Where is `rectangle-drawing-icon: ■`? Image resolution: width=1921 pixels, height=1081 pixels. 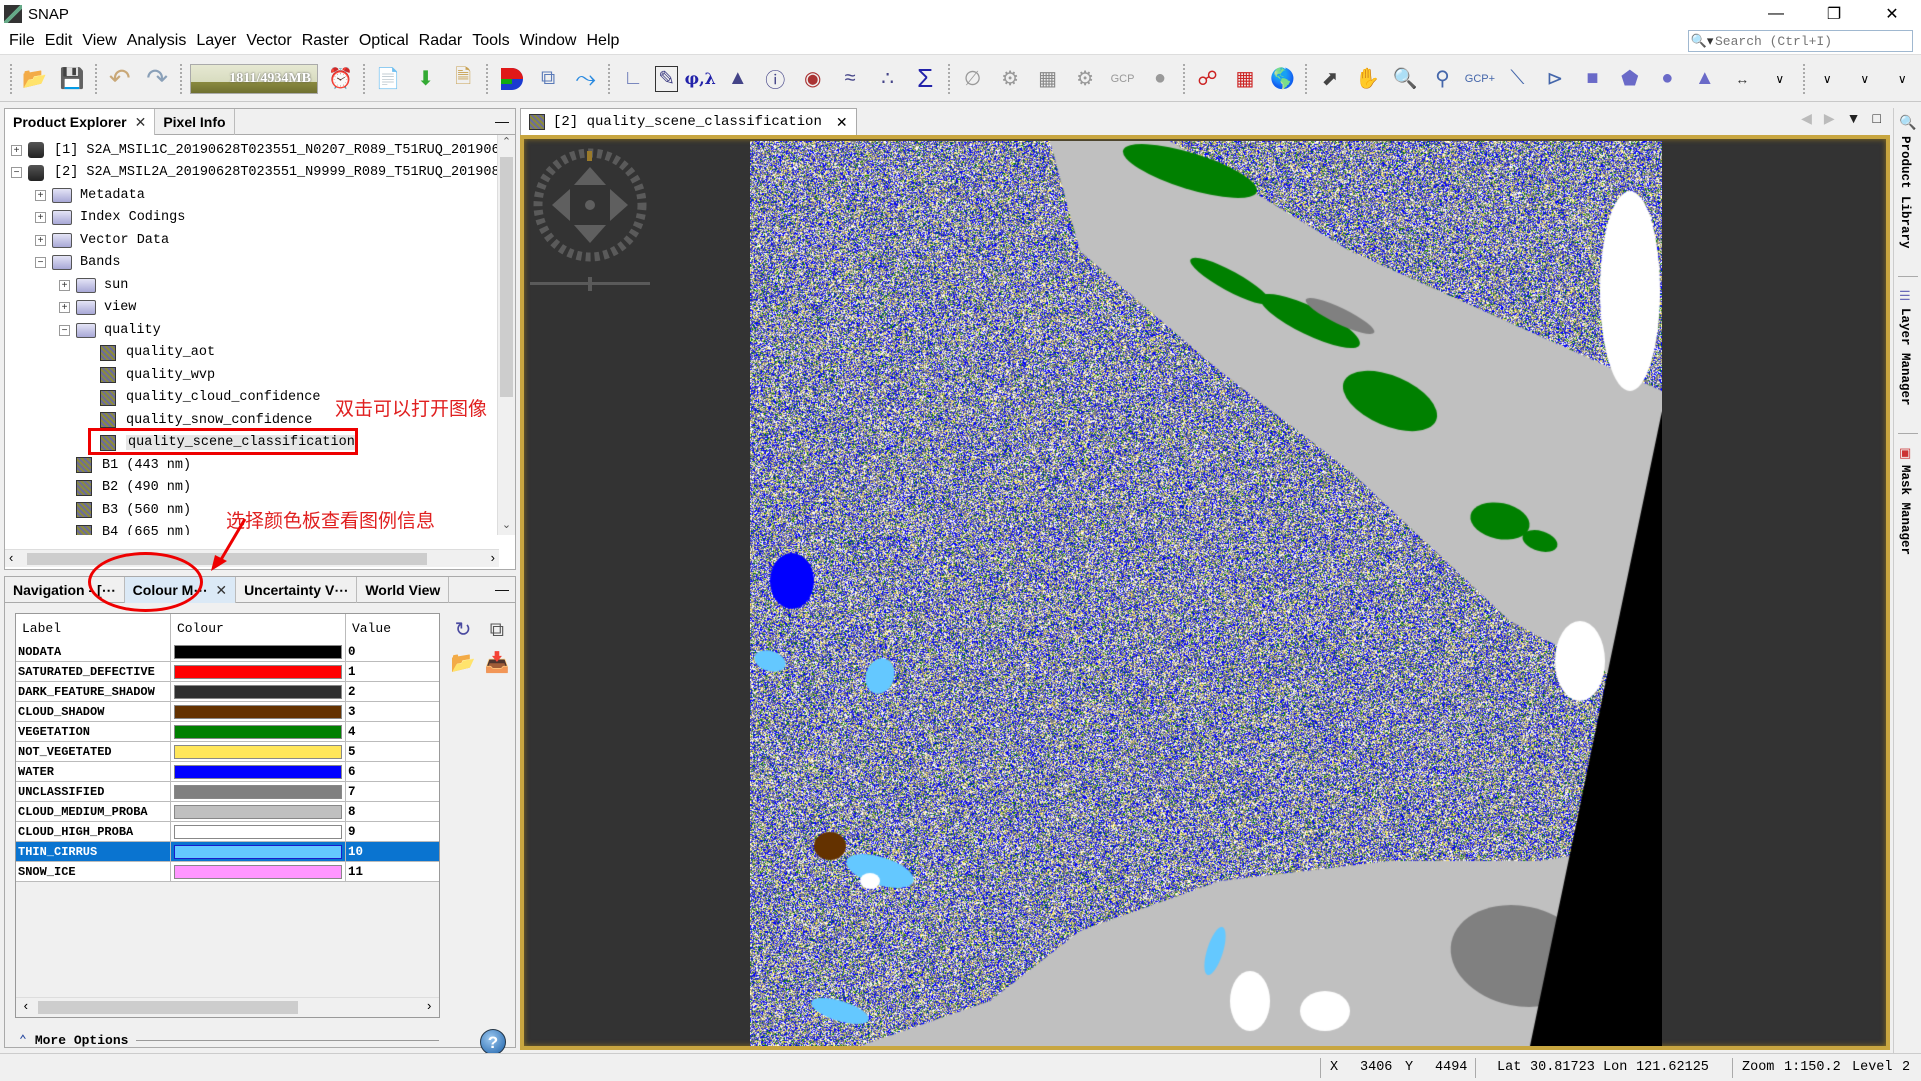
rectangle-drawing-icon: ■ is located at coordinates (1592, 79).